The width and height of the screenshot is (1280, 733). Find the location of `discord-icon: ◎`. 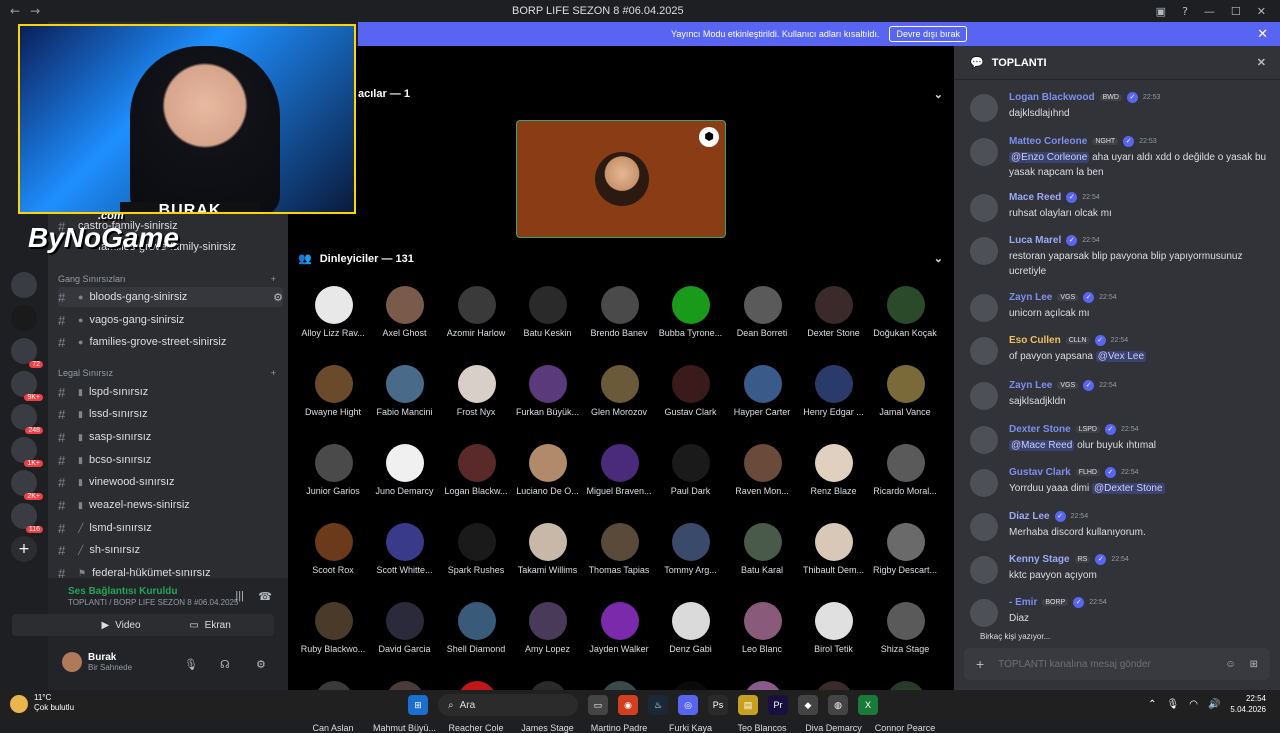

discord-icon: ◎ is located at coordinates (688, 705).